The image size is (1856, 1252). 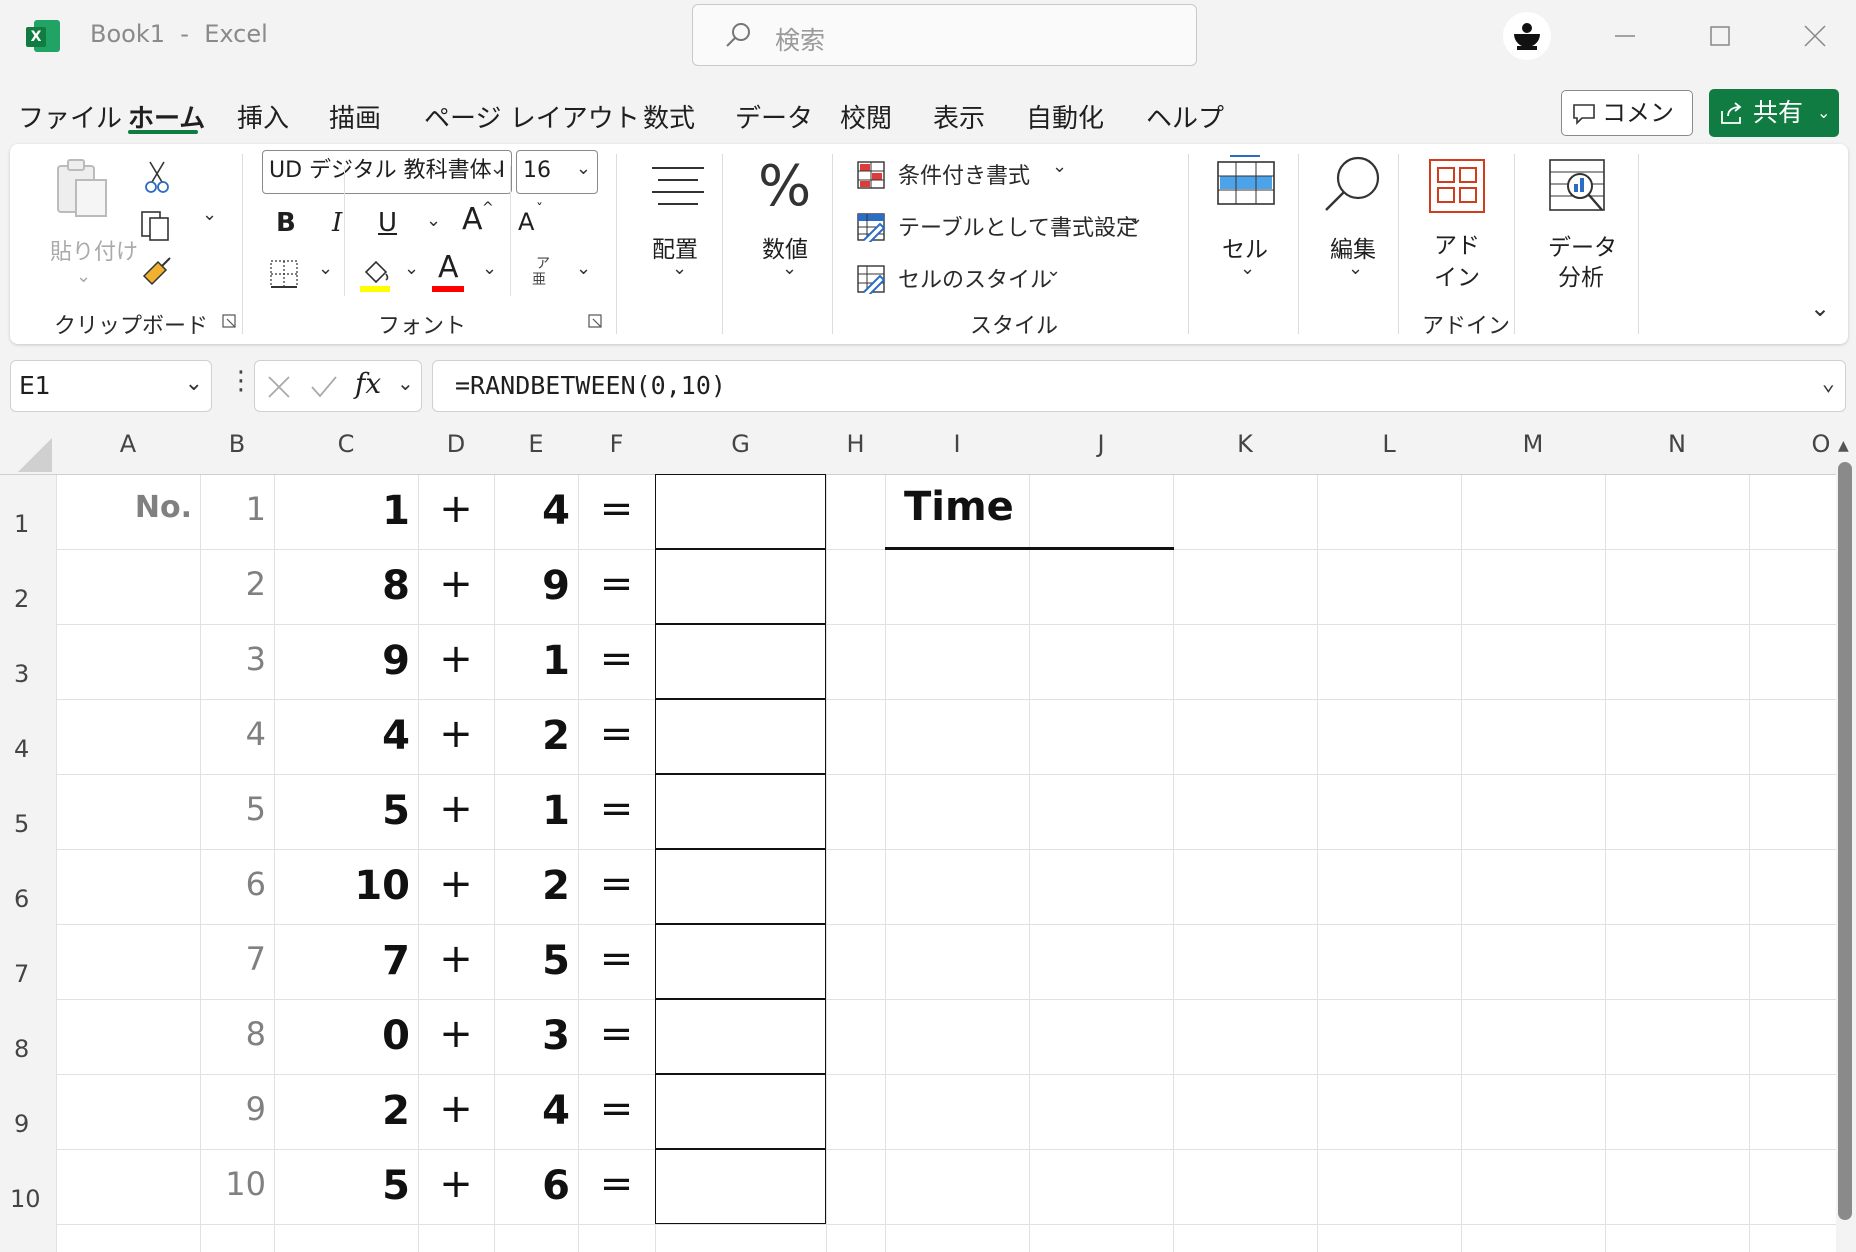 I want to click on problem-index-cell: 9, so click(x=233, y=1109).